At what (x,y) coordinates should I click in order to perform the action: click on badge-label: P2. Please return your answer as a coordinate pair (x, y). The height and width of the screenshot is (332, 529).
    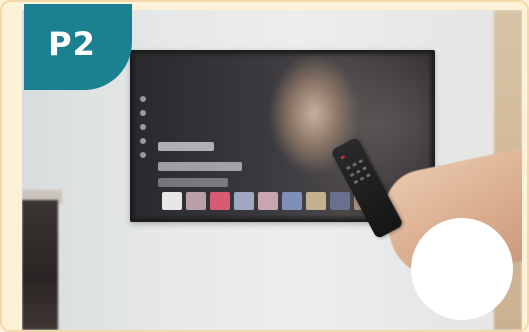
    Looking at the image, I should click on (72, 44).